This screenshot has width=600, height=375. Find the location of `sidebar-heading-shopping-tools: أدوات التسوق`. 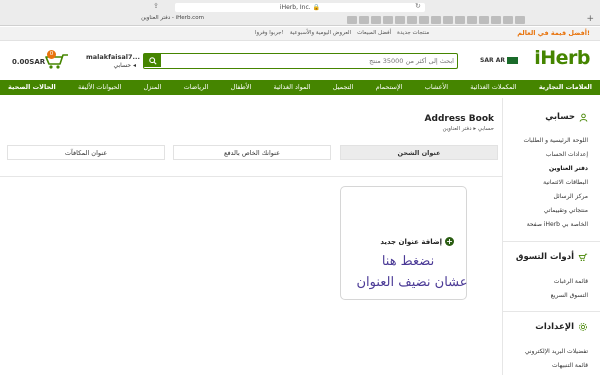

sidebar-heading-shopping-tools: أدوات التسوق is located at coordinates (552, 257).